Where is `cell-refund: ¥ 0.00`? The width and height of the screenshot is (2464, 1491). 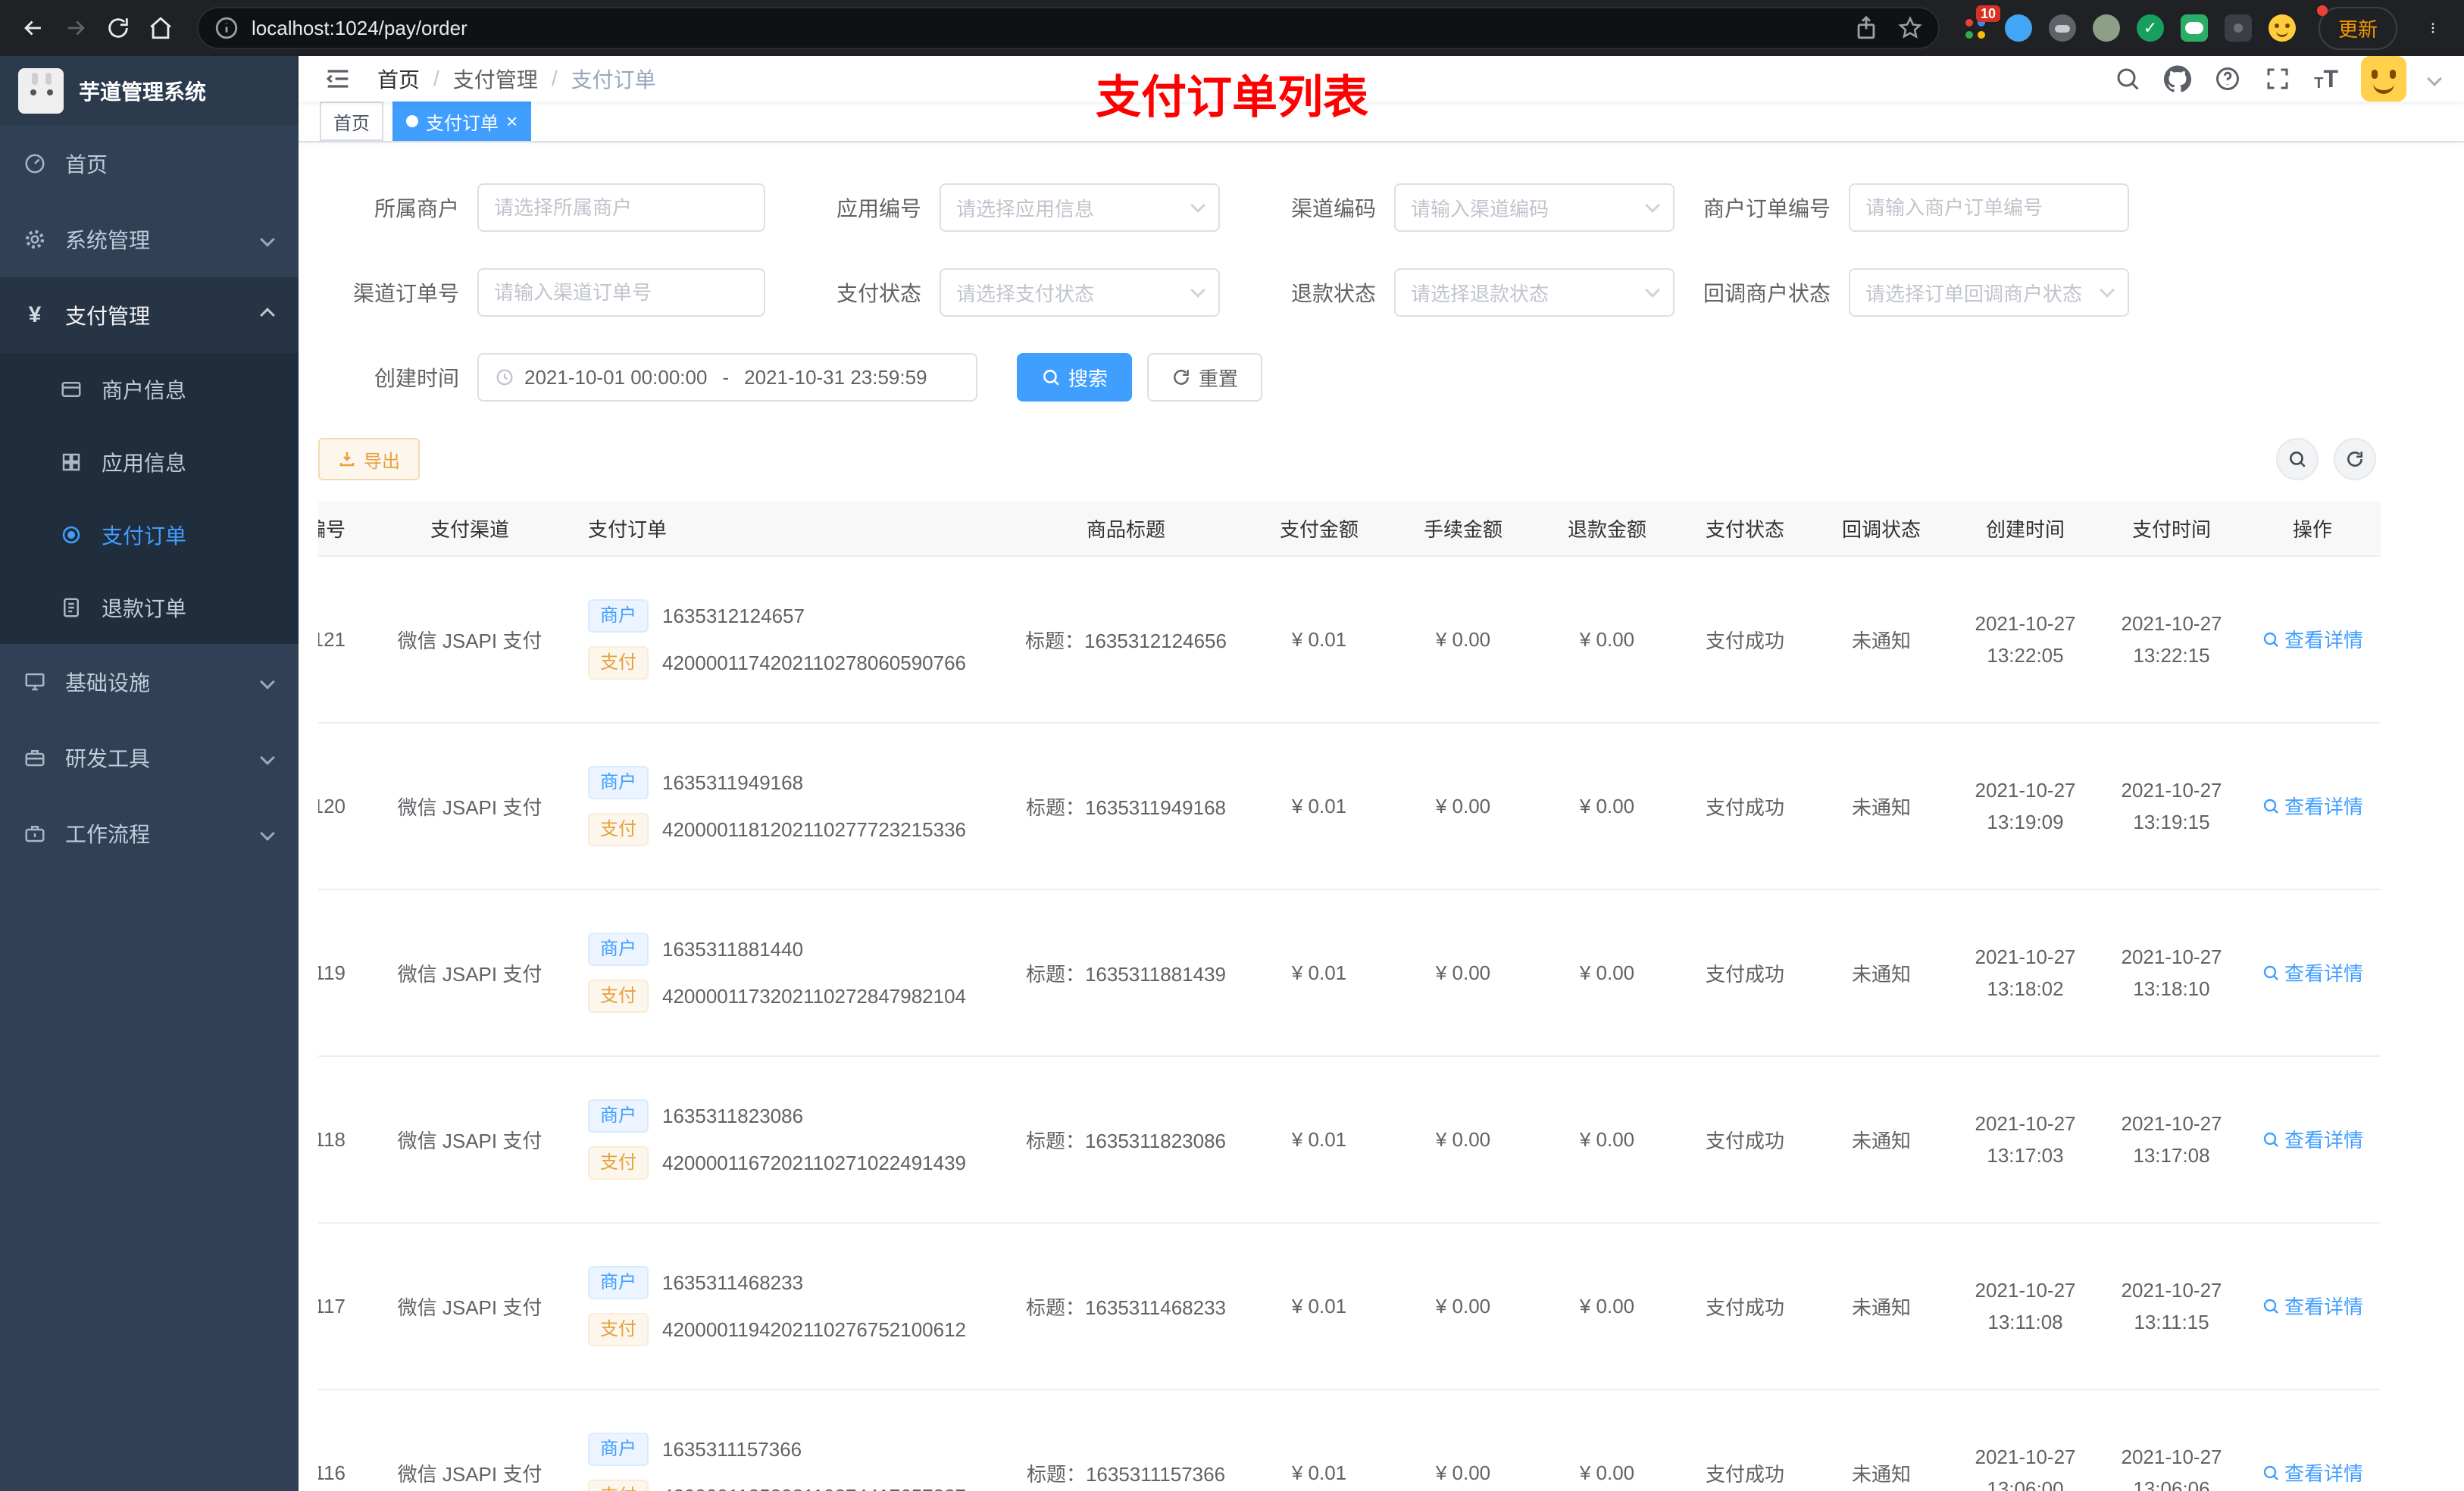
cell-refund: ¥ 0.00 is located at coordinates (1607, 806).